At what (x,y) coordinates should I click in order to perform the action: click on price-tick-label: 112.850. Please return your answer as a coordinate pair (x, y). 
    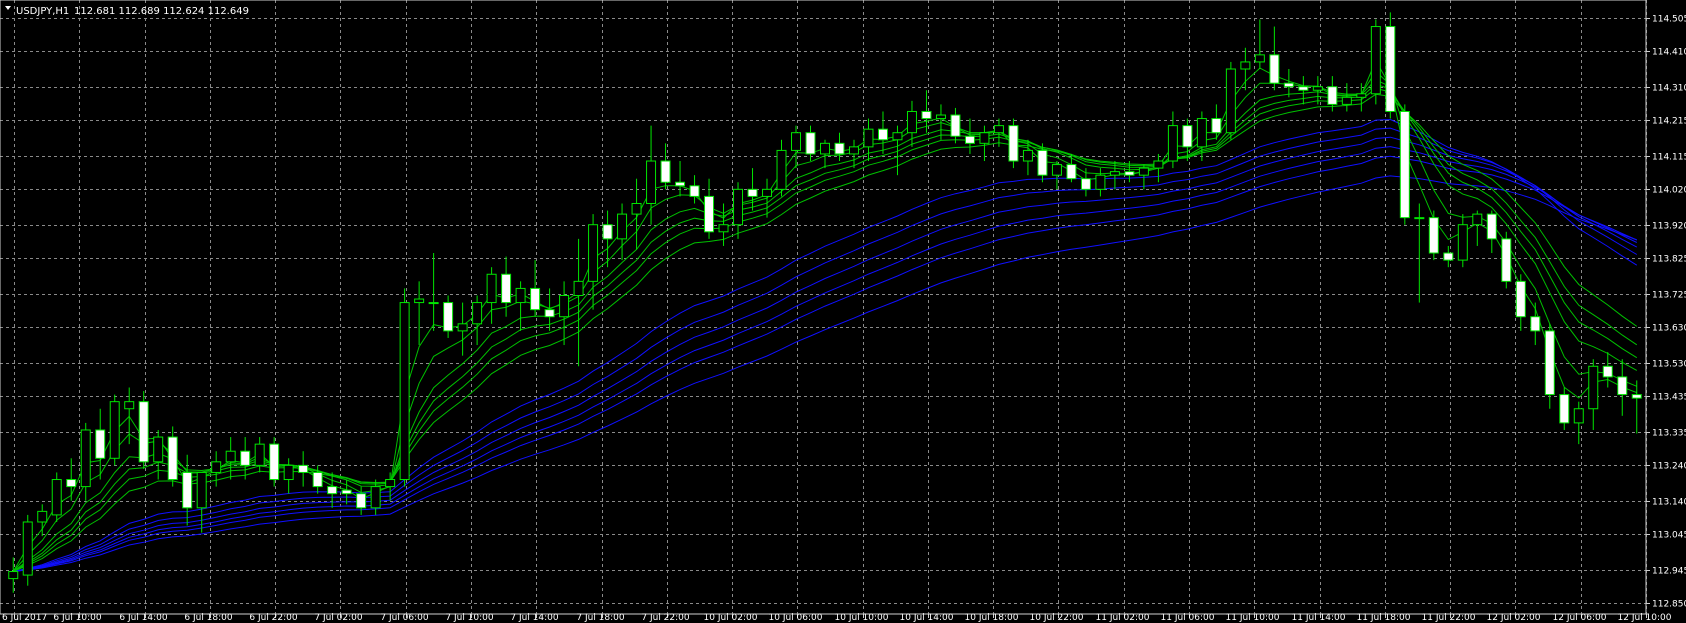
    Looking at the image, I should click on (1669, 605).